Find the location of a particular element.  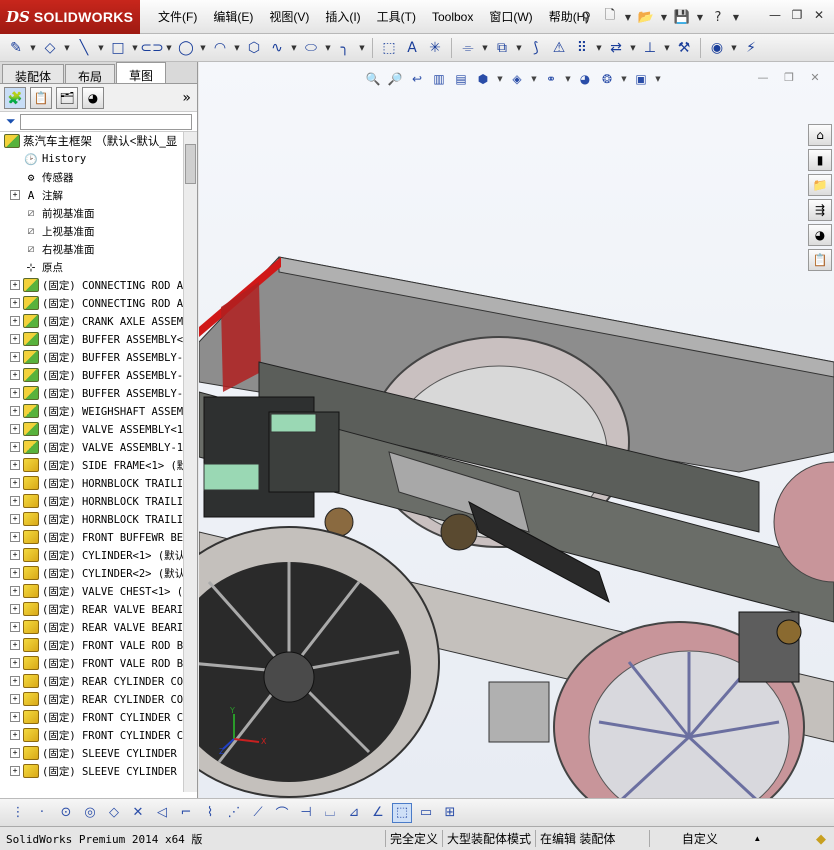

sketch-block-icon: ▭ is located at coordinates (426, 813).